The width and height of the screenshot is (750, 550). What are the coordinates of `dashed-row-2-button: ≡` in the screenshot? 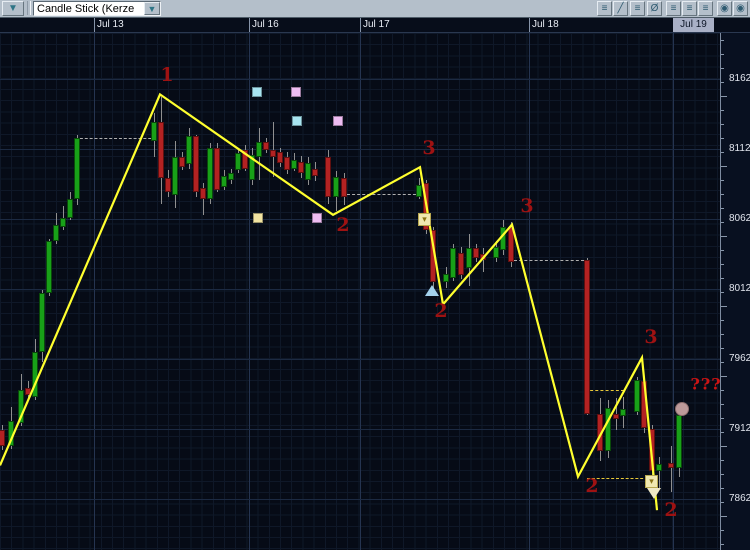 It's located at (689, 8).